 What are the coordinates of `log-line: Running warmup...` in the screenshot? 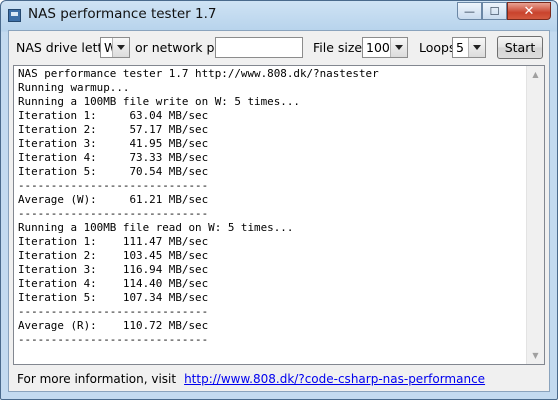 It's located at (74, 87).